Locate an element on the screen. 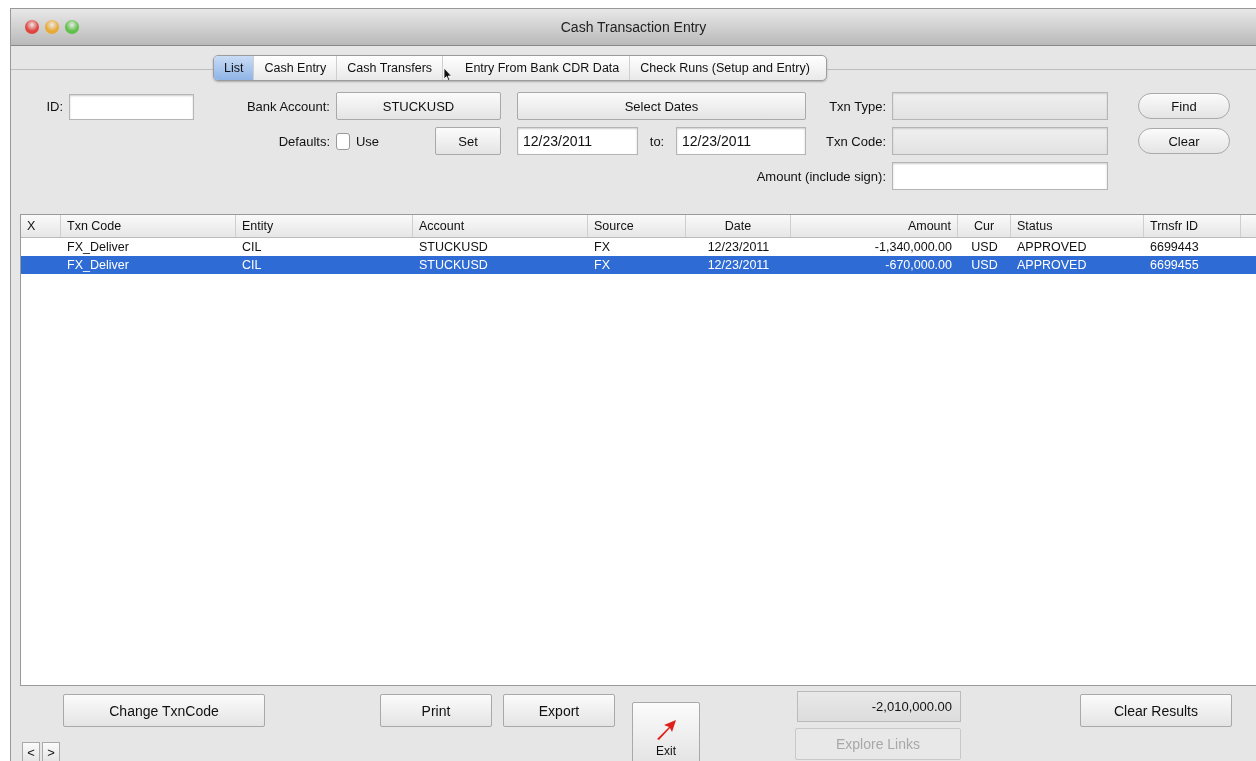  tab: Entry From Bank CDR Data is located at coordinates (543, 68).